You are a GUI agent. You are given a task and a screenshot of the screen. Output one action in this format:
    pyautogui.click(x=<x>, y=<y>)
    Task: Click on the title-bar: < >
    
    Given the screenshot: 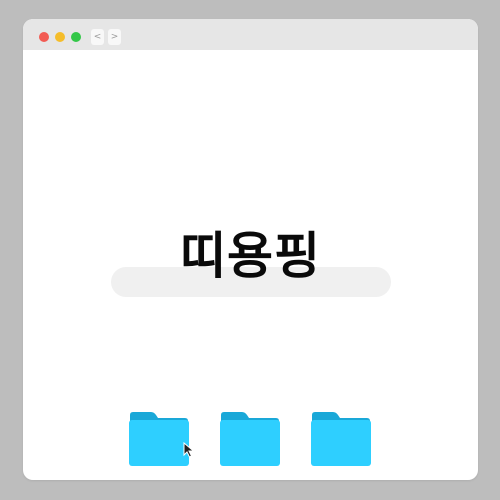 What is the action you would take?
    pyautogui.click(x=250, y=34)
    